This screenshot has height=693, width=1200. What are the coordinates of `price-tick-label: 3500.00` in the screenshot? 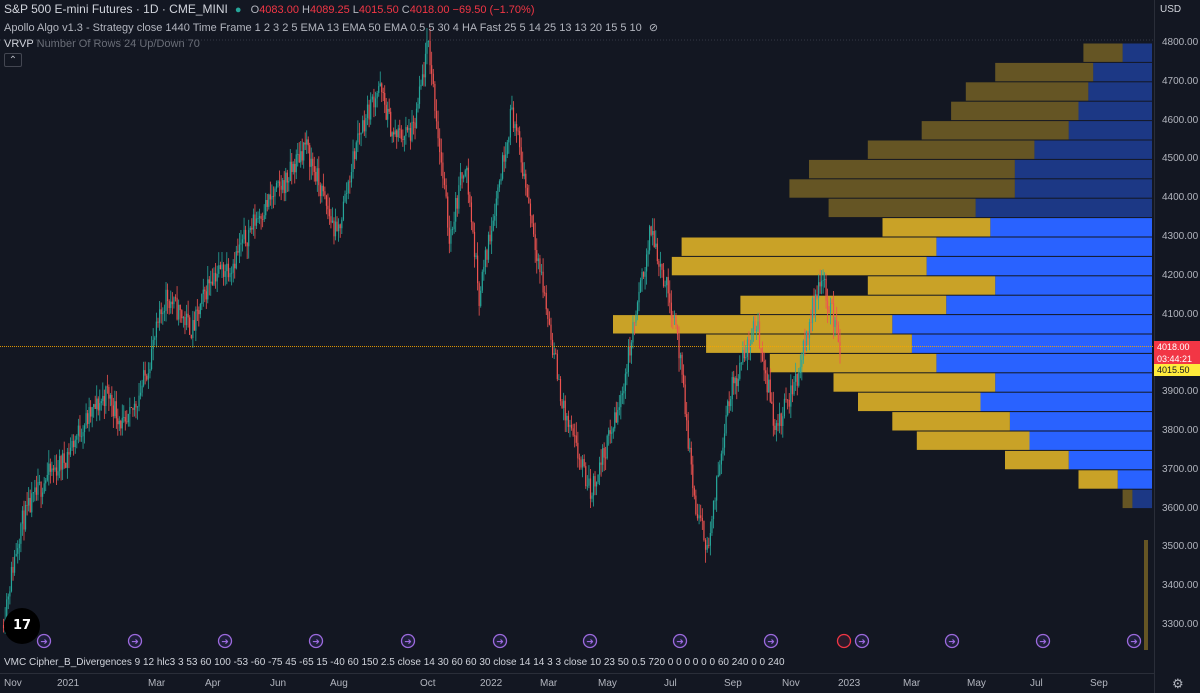 It's located at (1180, 547).